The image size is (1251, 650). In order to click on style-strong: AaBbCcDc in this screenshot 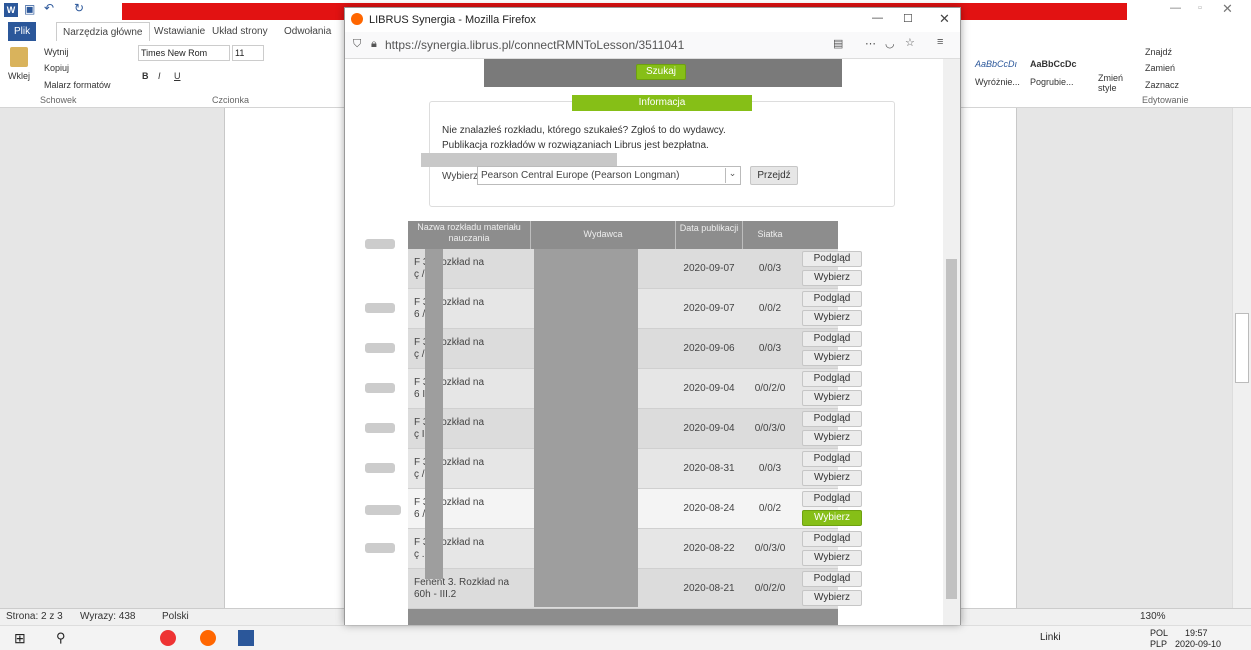, I will do `click(1053, 64)`.